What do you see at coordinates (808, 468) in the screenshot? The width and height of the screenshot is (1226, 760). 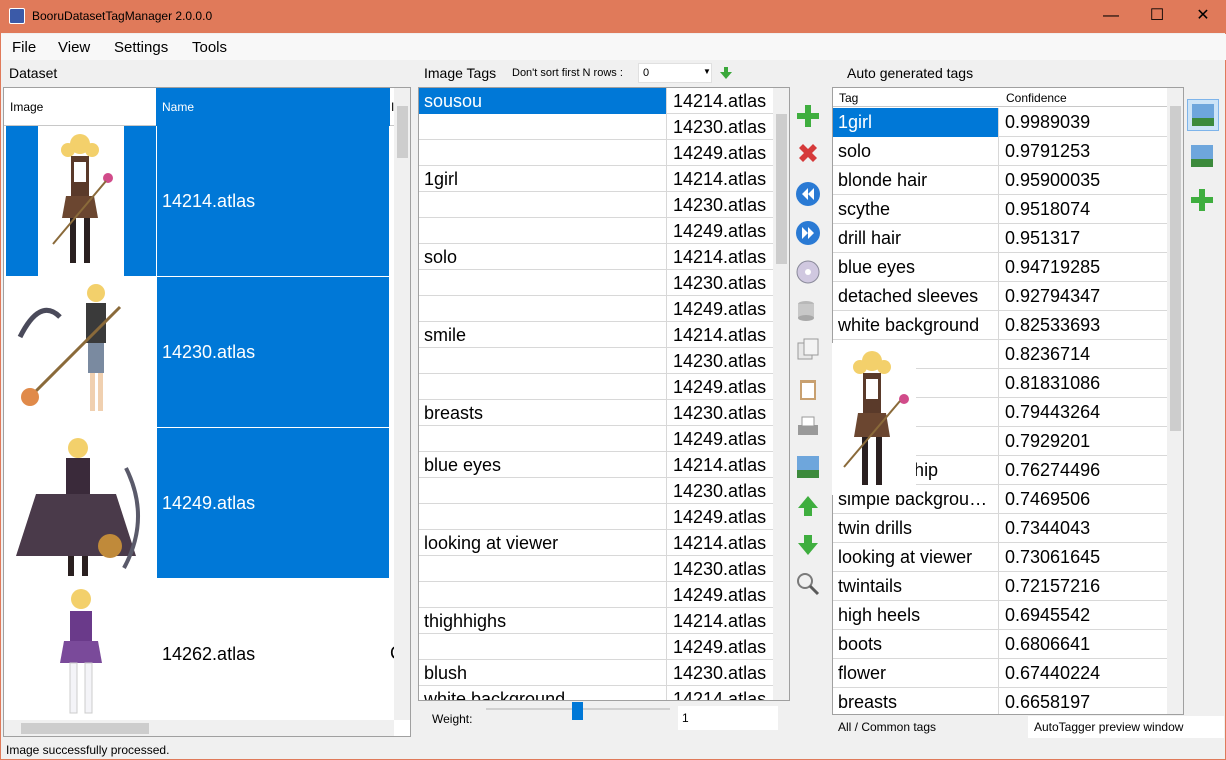 I see `image-button` at bounding box center [808, 468].